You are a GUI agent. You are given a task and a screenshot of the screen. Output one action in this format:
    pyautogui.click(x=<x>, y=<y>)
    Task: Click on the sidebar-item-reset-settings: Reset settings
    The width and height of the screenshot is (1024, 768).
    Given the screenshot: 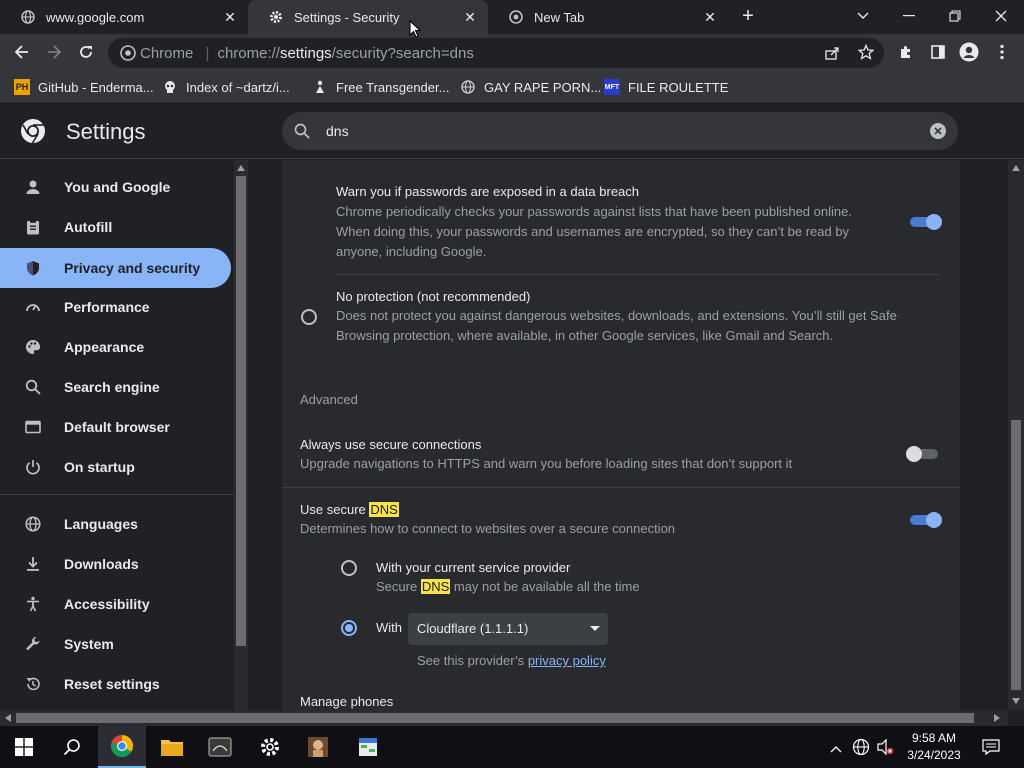 What is the action you would take?
    pyautogui.click(x=115, y=684)
    